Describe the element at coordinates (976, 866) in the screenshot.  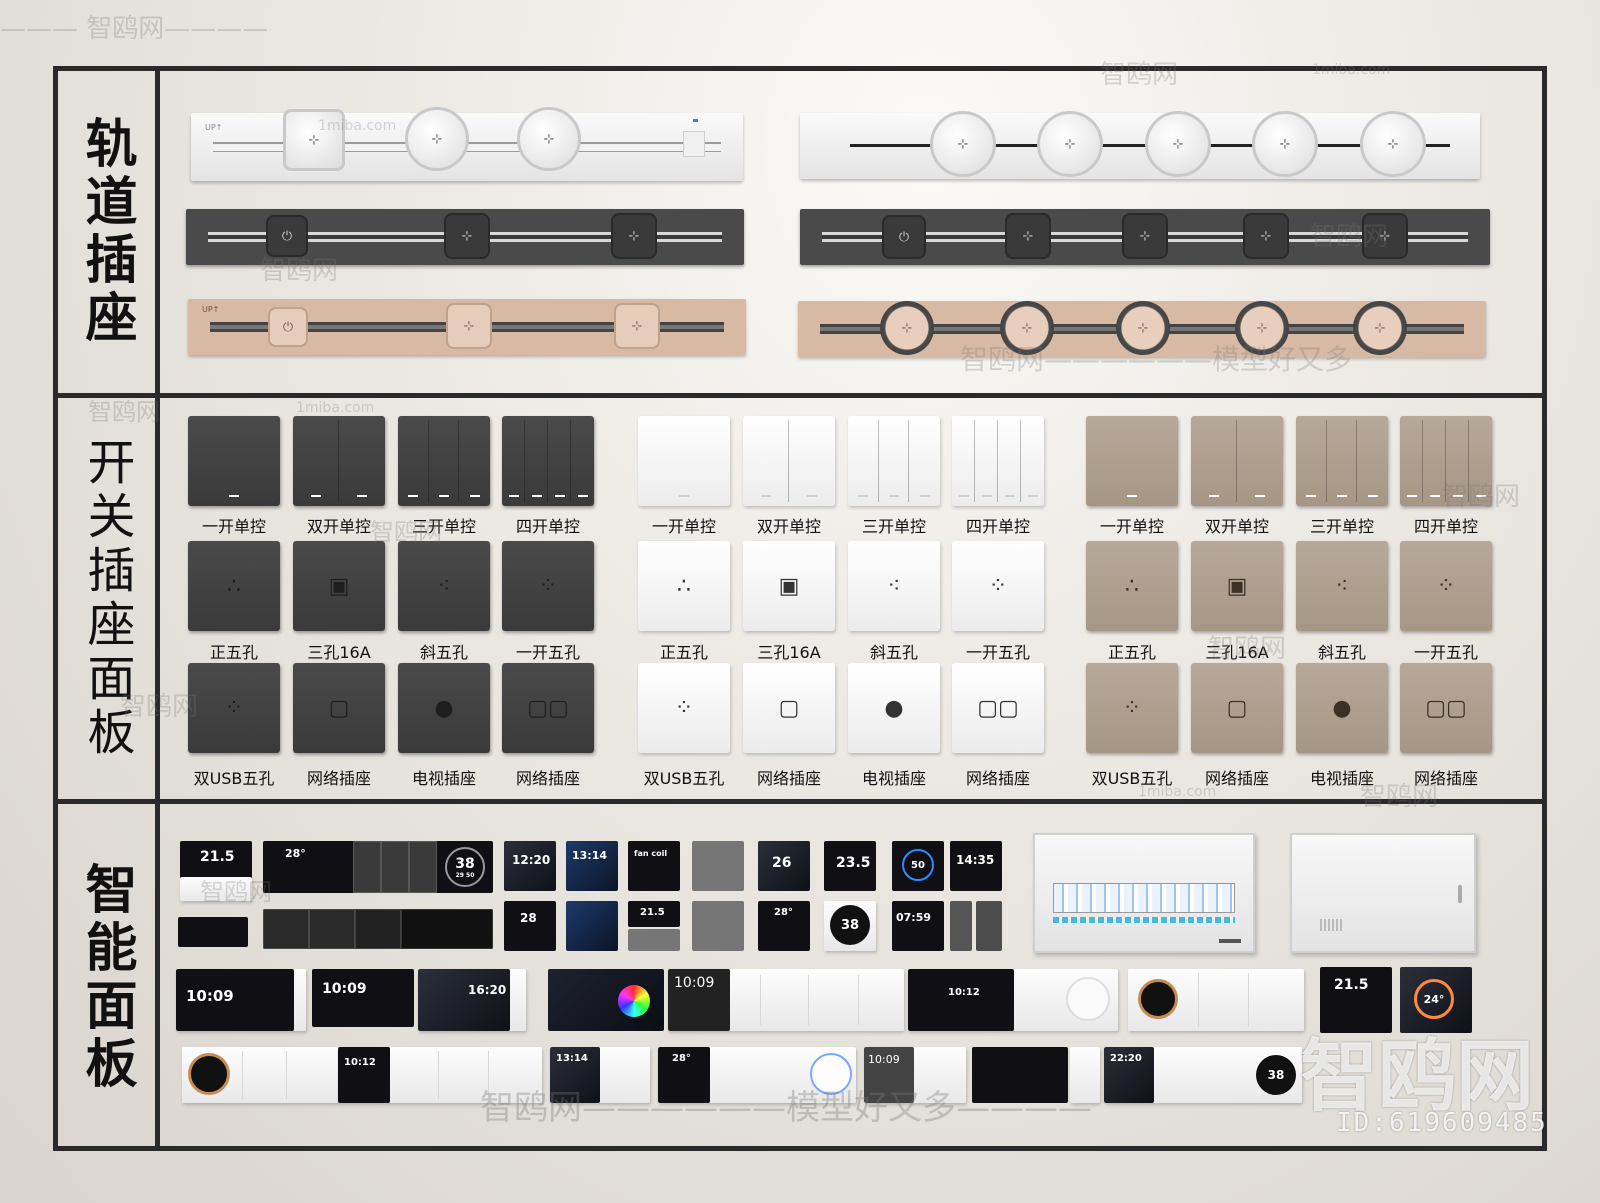
I see `smart-screen-clock: 14:35` at that location.